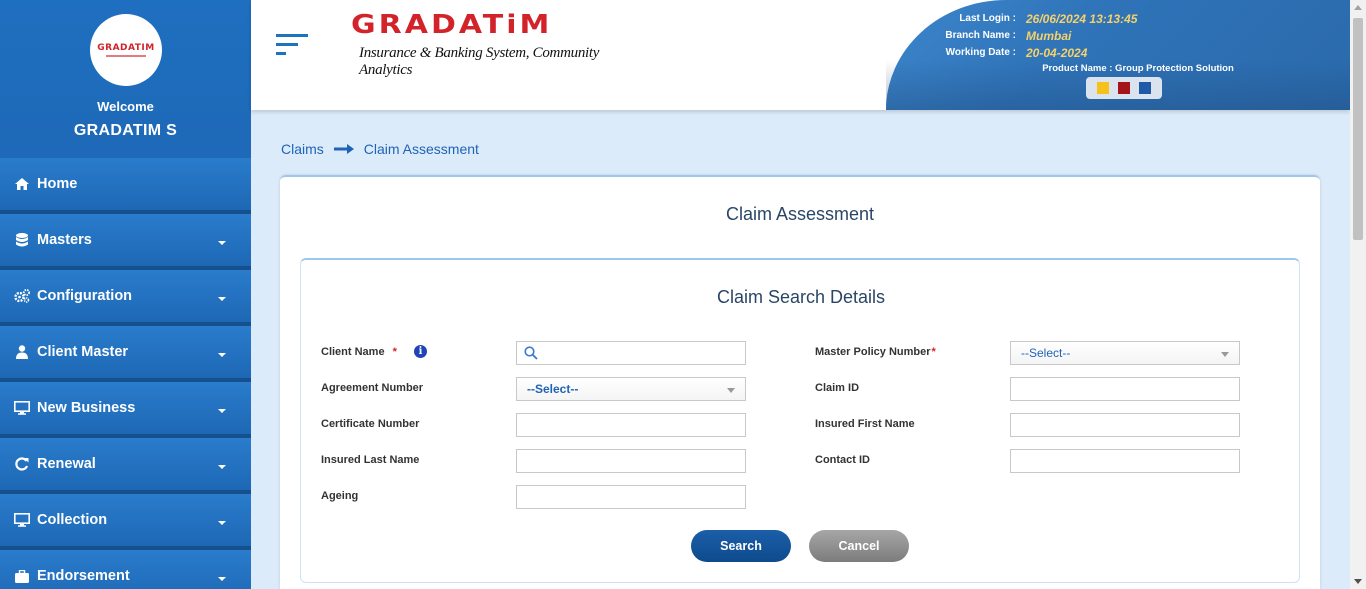 Image resolution: width=1366 pixels, height=589 pixels. I want to click on sidebar-item-new-business: New Business, so click(125, 410).